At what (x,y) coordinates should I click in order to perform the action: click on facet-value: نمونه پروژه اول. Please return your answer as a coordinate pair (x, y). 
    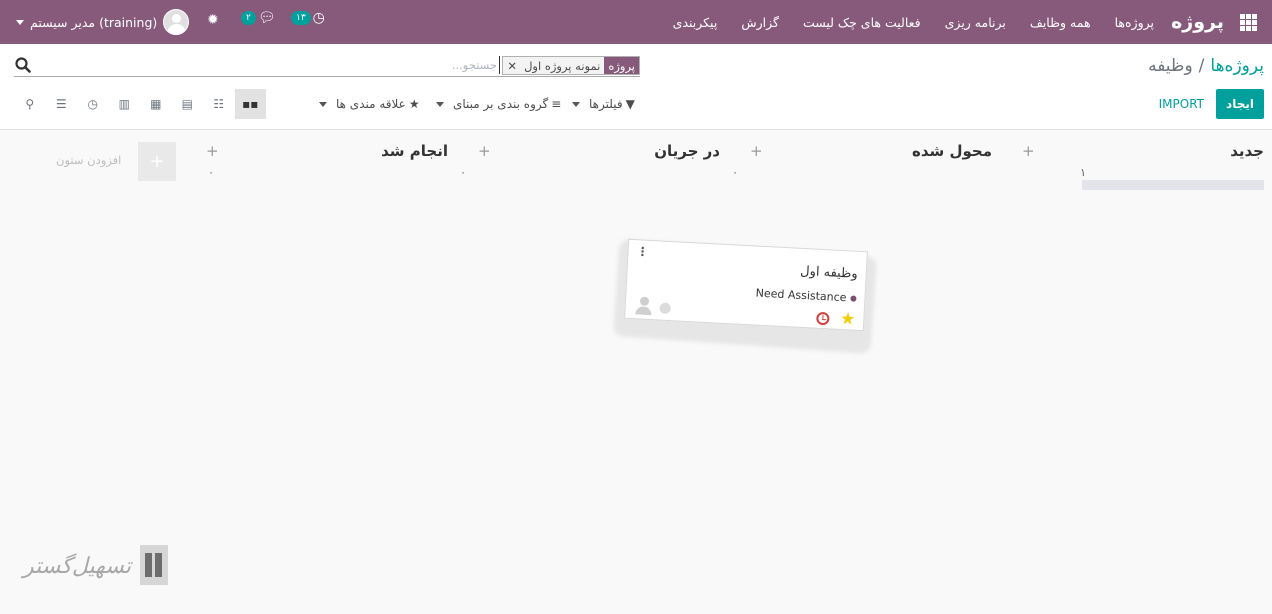
    Looking at the image, I should click on (562, 65).